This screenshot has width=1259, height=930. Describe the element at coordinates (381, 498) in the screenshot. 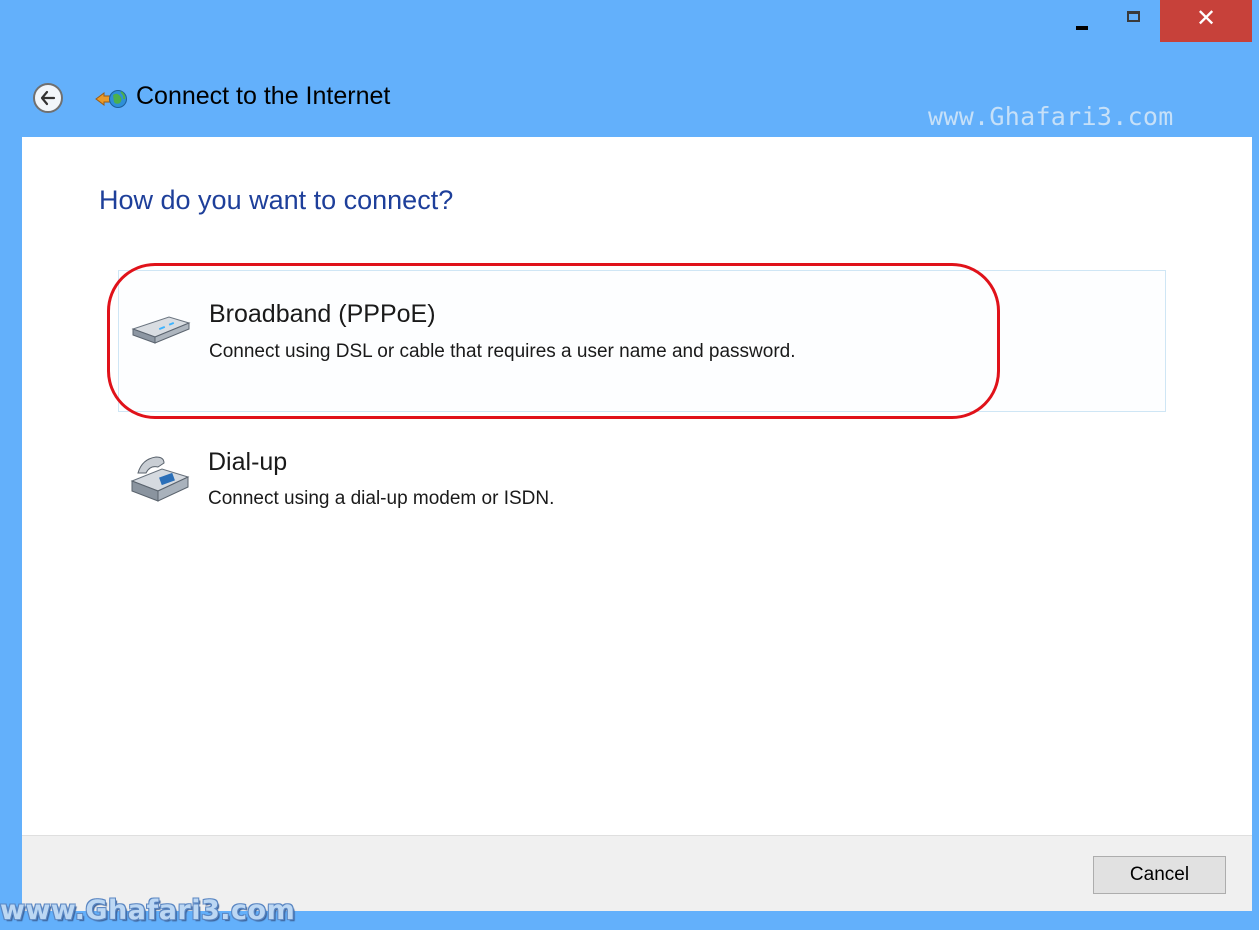

I see `option-description: Connect using a dial-up modem or ISDN.` at that location.